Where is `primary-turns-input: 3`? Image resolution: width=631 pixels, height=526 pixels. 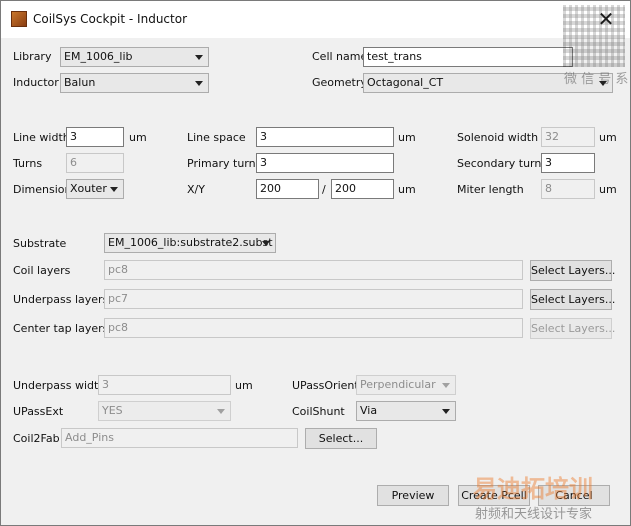 primary-turns-input: 3 is located at coordinates (325, 163).